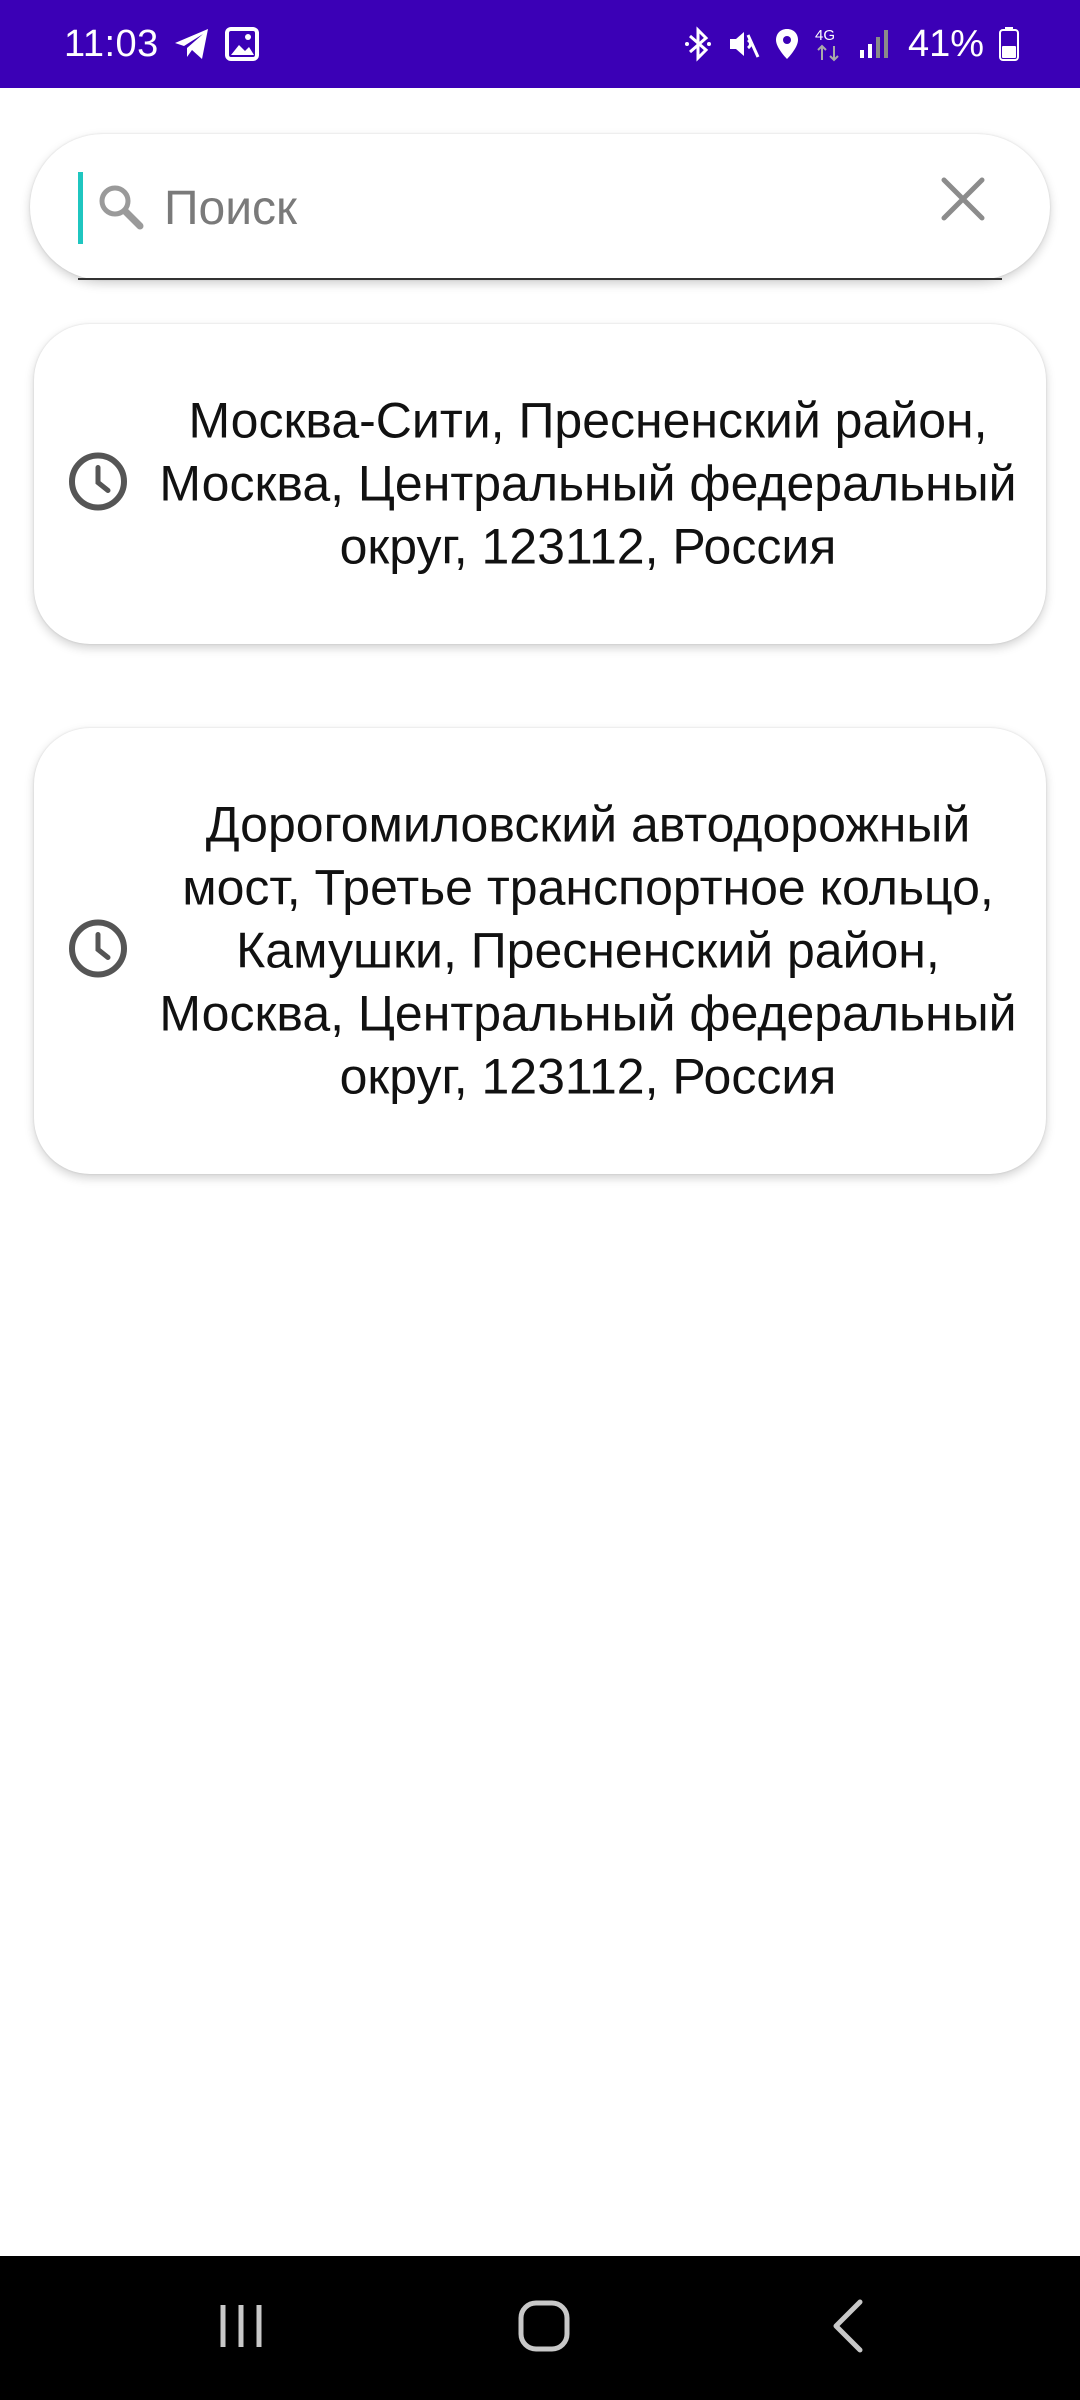 This screenshot has height=2400, width=1080. I want to click on back-button, so click(848, 2328).